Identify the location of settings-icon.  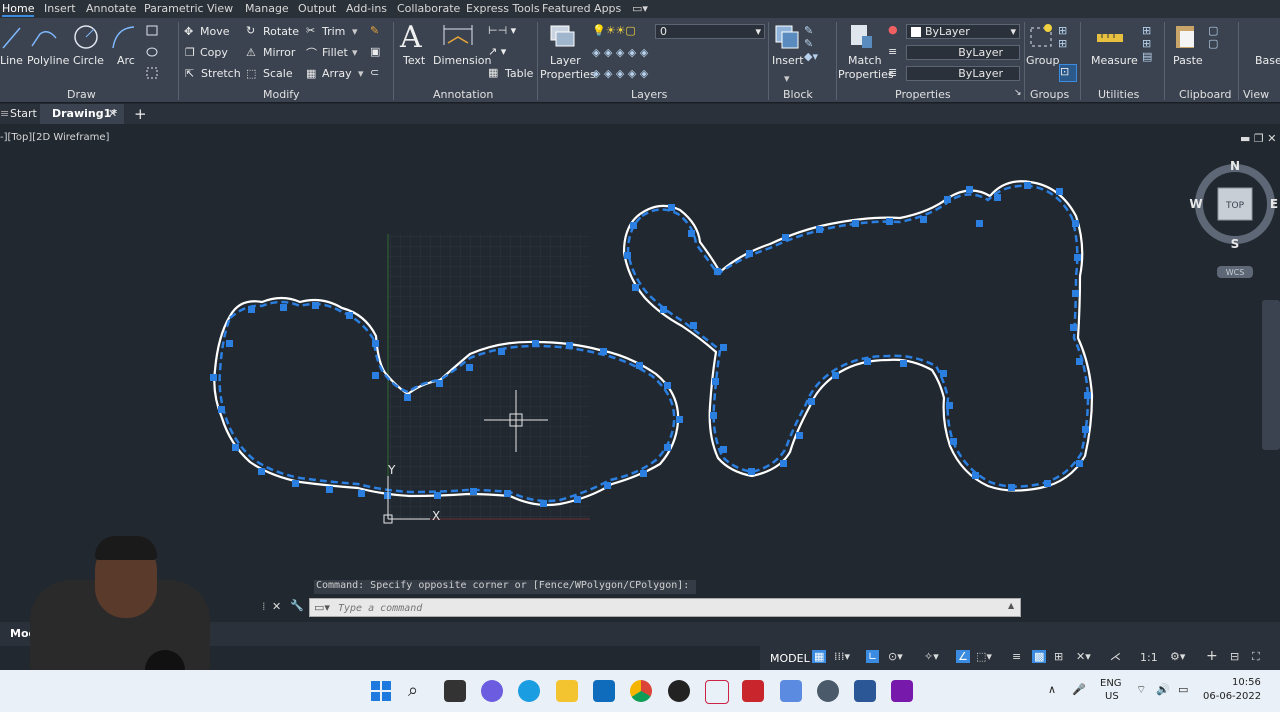
(828, 691).